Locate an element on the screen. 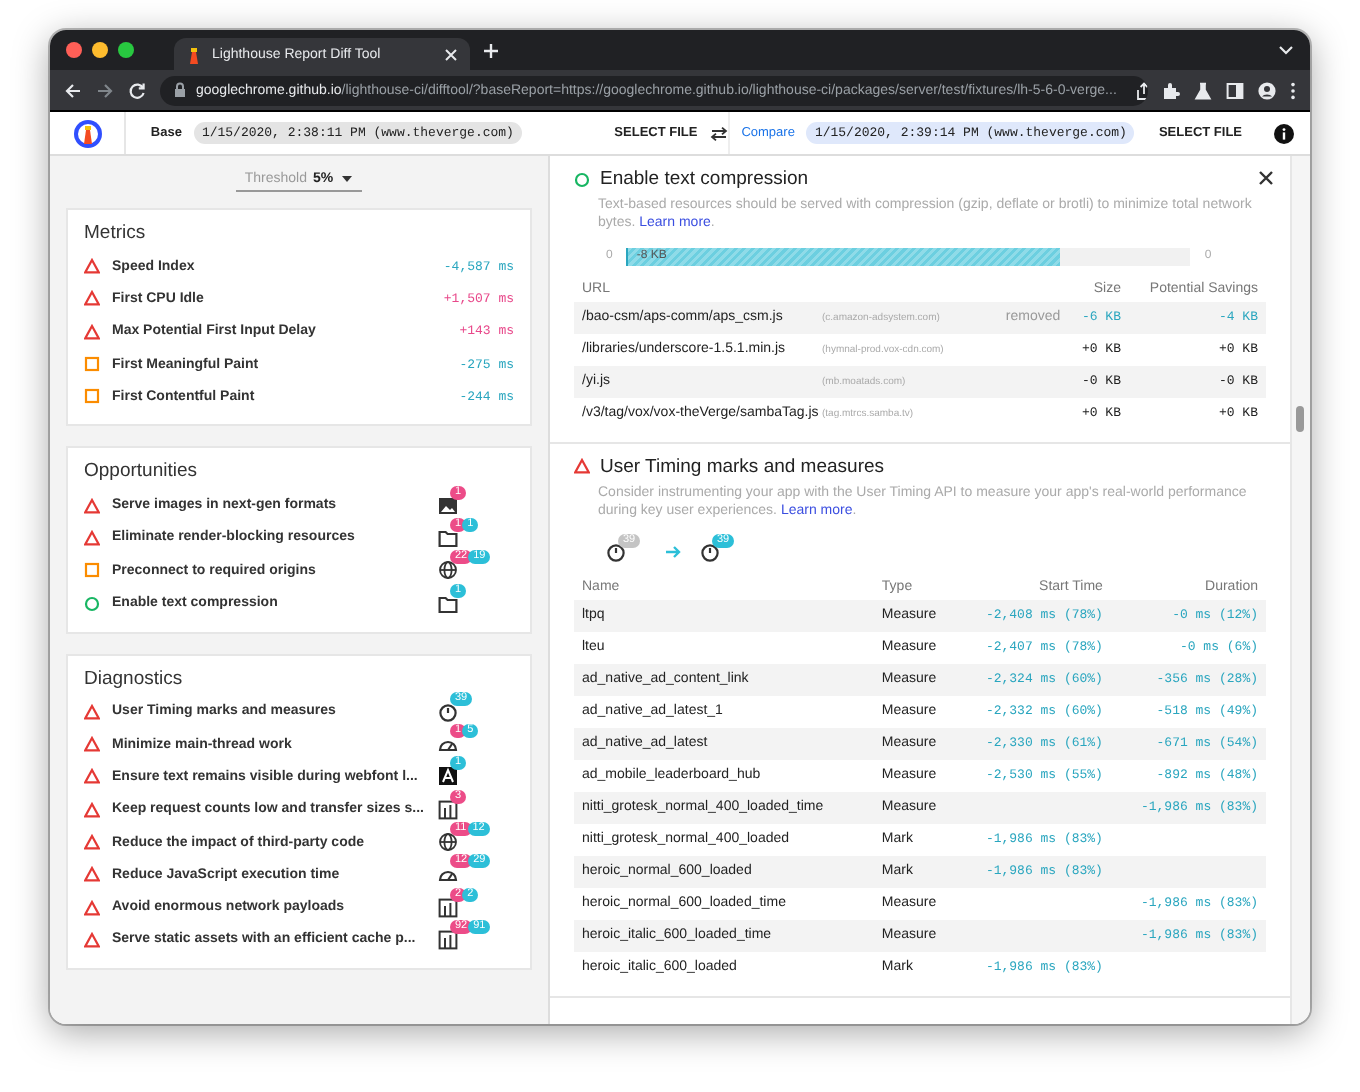 This screenshot has height=1092, width=1360. audit-title: User Timing marks and measures is located at coordinates (742, 466).